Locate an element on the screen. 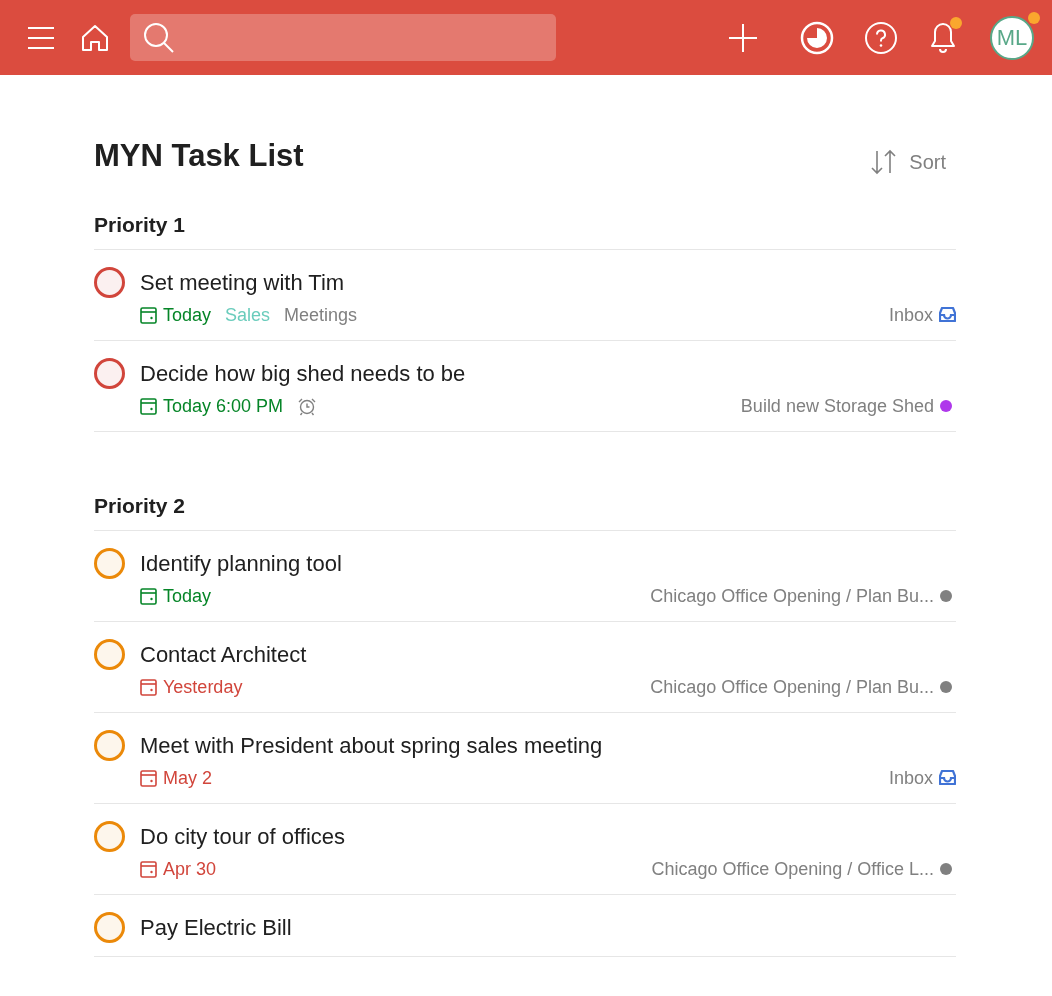 The image size is (1052, 996). search-field is located at coordinates (343, 37).